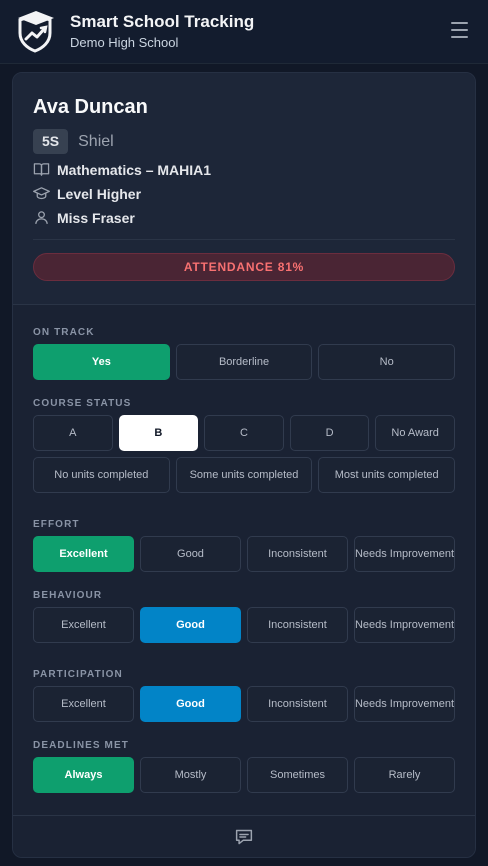 This screenshot has height=866, width=488. I want to click on on-track-label: ON TRACK, so click(64, 332).